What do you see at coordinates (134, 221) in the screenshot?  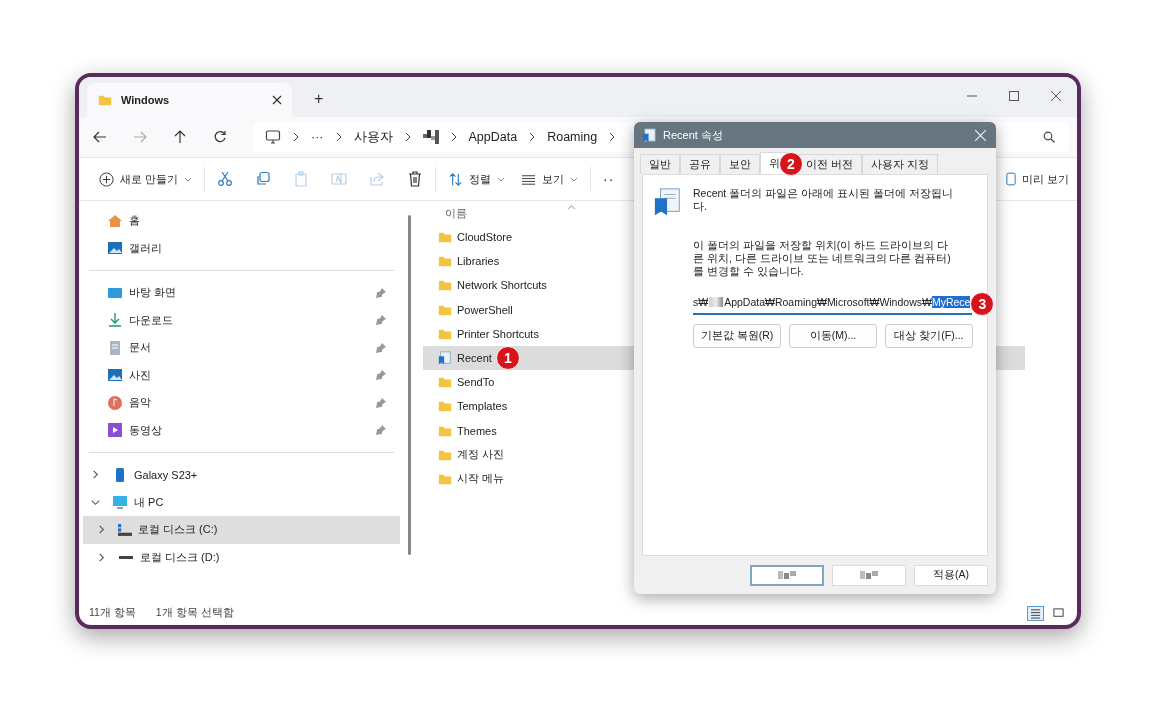 I see `sidebar-label: 홈` at bounding box center [134, 221].